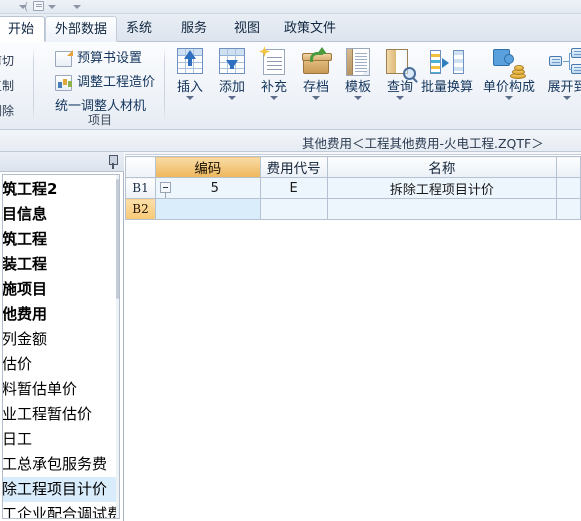 This screenshot has height=521, width=581. Describe the element at coordinates (51, 7) in the screenshot. I see `dropdown-arrow-2-icon` at that location.